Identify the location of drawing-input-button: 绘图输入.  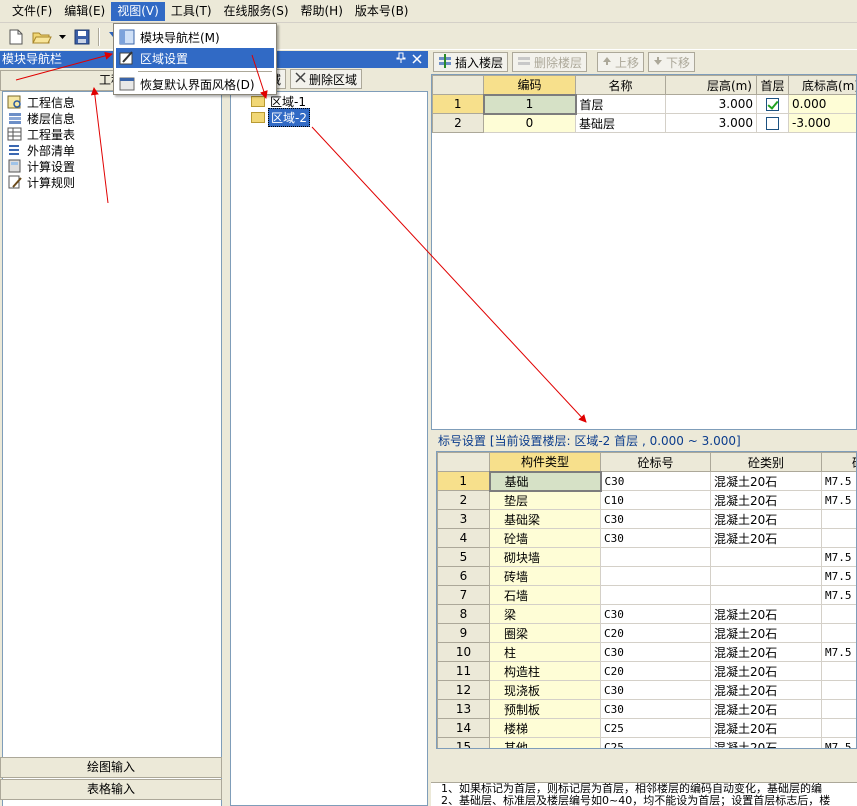
(111, 767).